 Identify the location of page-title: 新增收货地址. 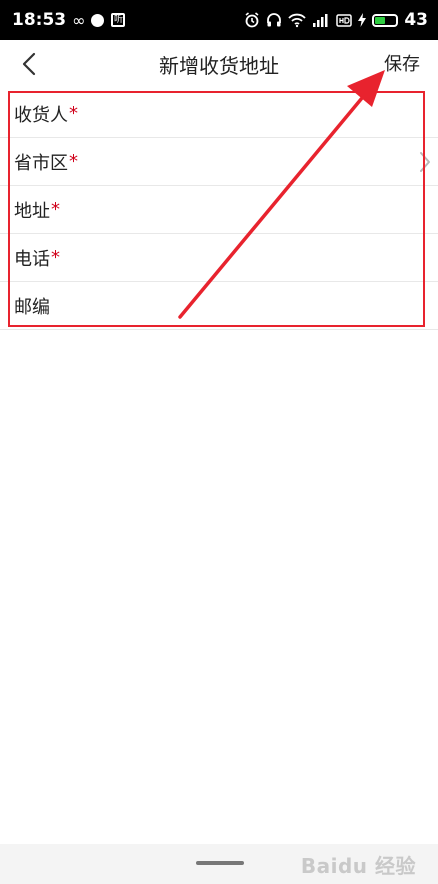
(219, 65).